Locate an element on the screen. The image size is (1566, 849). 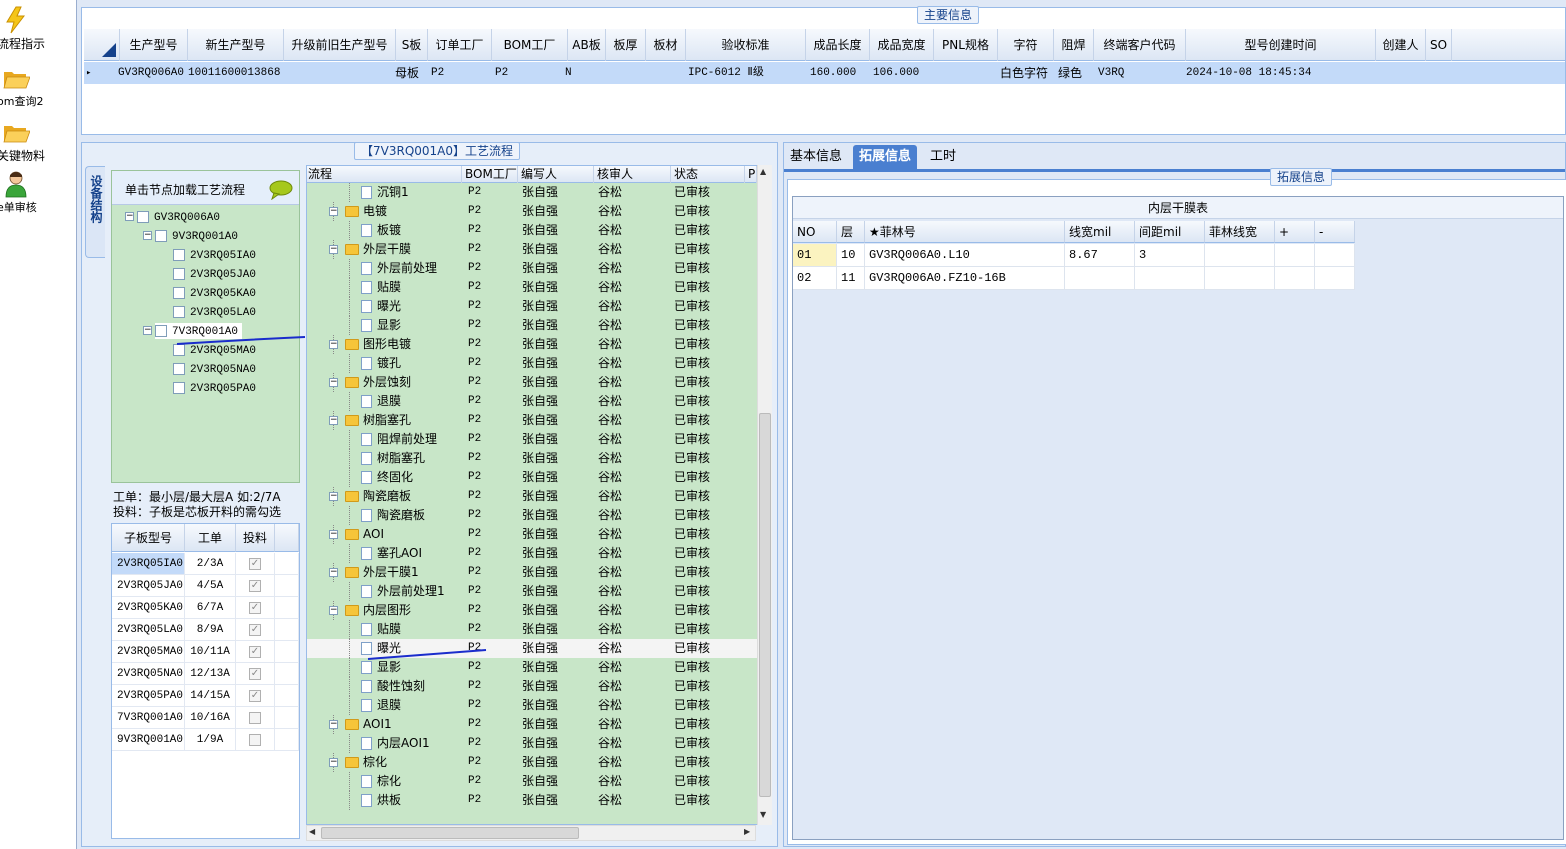
process-row: 陶瓷磨板 P2 张自强 谷松 已审核 is located at coordinates (532, 515).